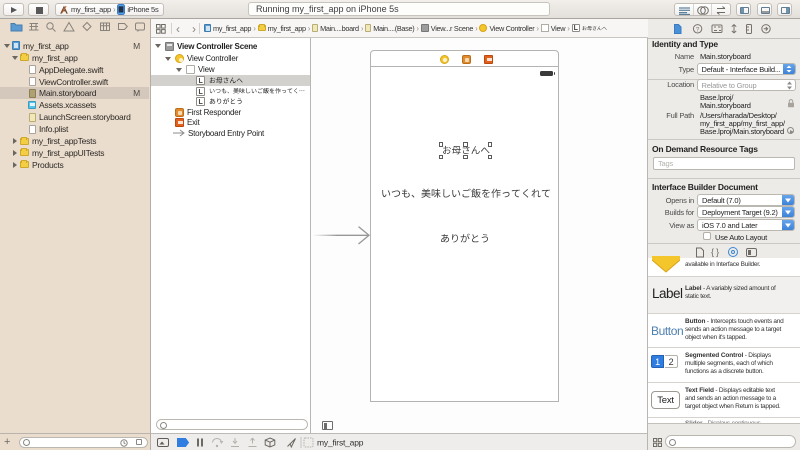  Describe the element at coordinates (340, 443) in the screenshot. I see `svg-text: my_first_app` at that location.